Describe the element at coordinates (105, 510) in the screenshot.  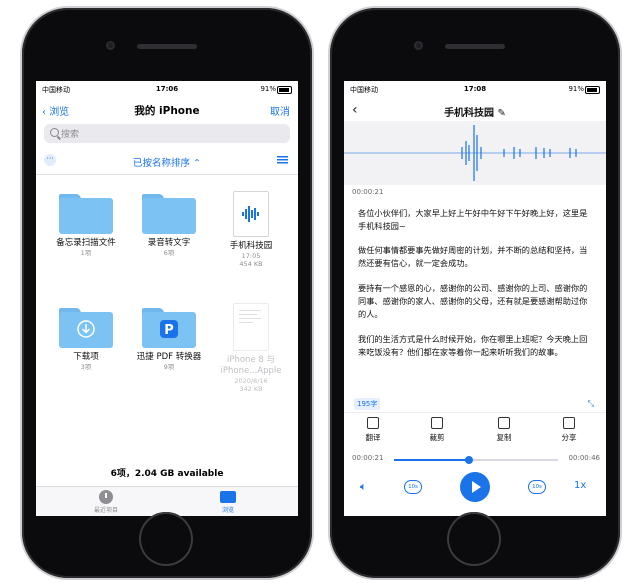
I see `tab-label: 最近项目` at that location.